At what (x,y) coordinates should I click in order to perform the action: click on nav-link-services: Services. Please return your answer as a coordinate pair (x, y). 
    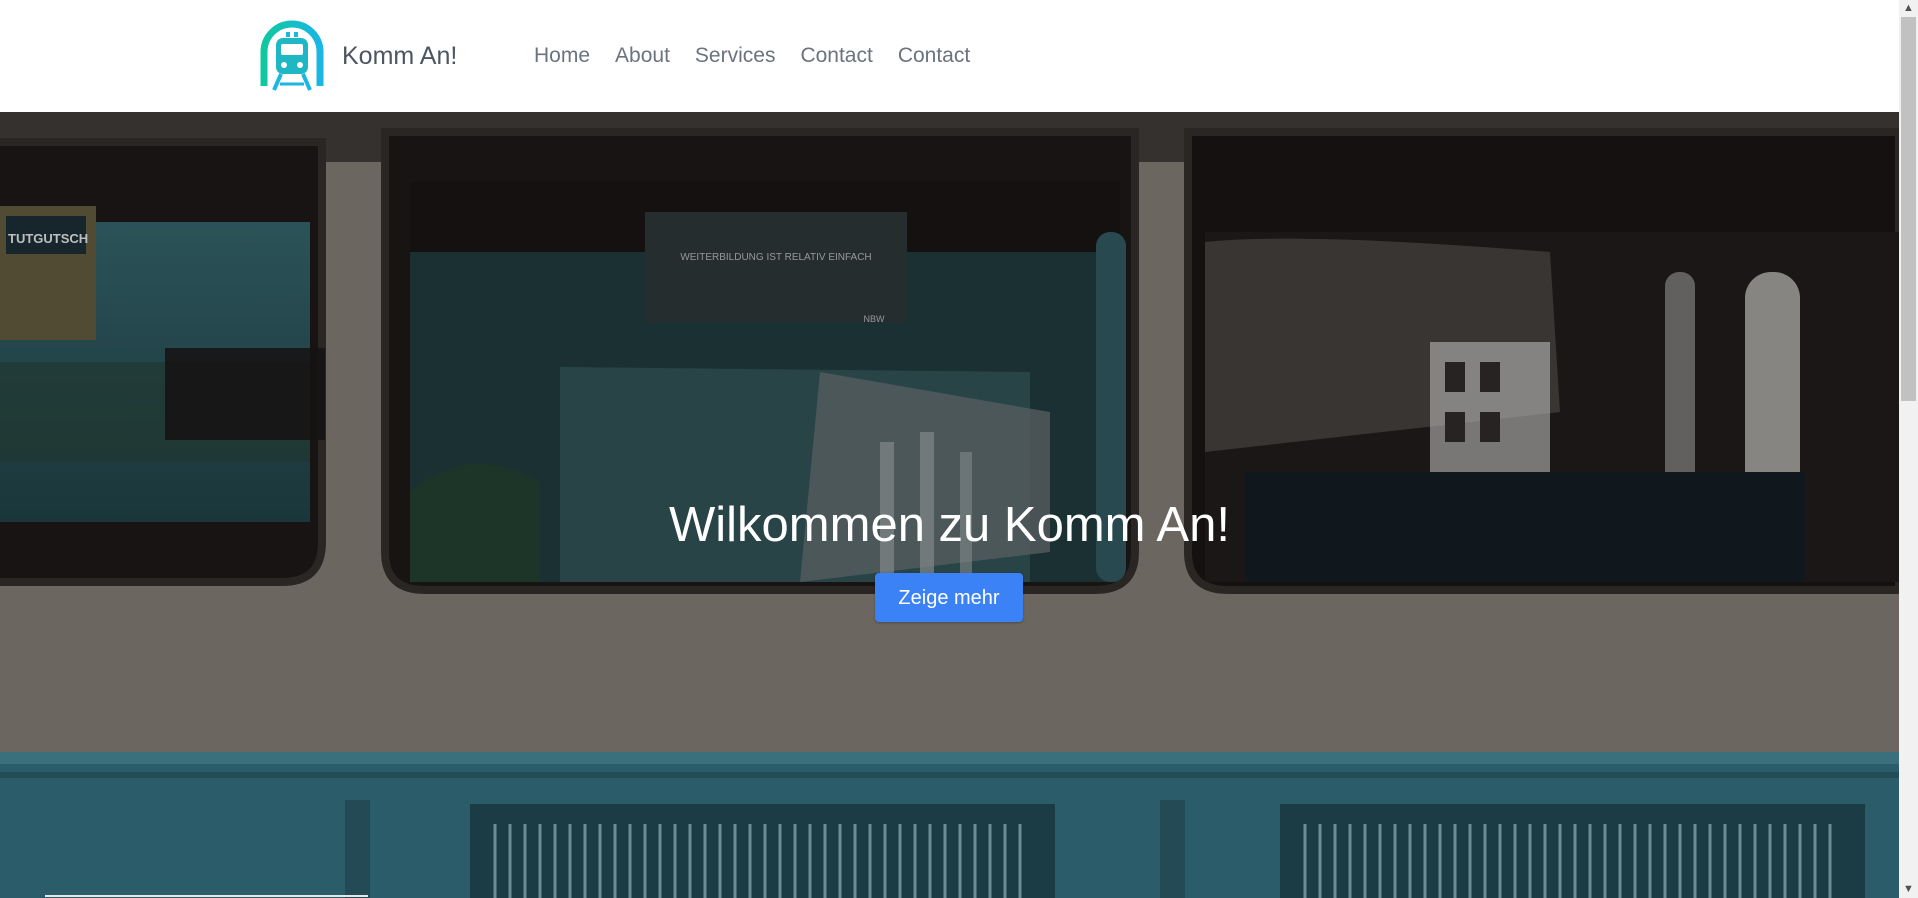
    Looking at the image, I should click on (735, 56).